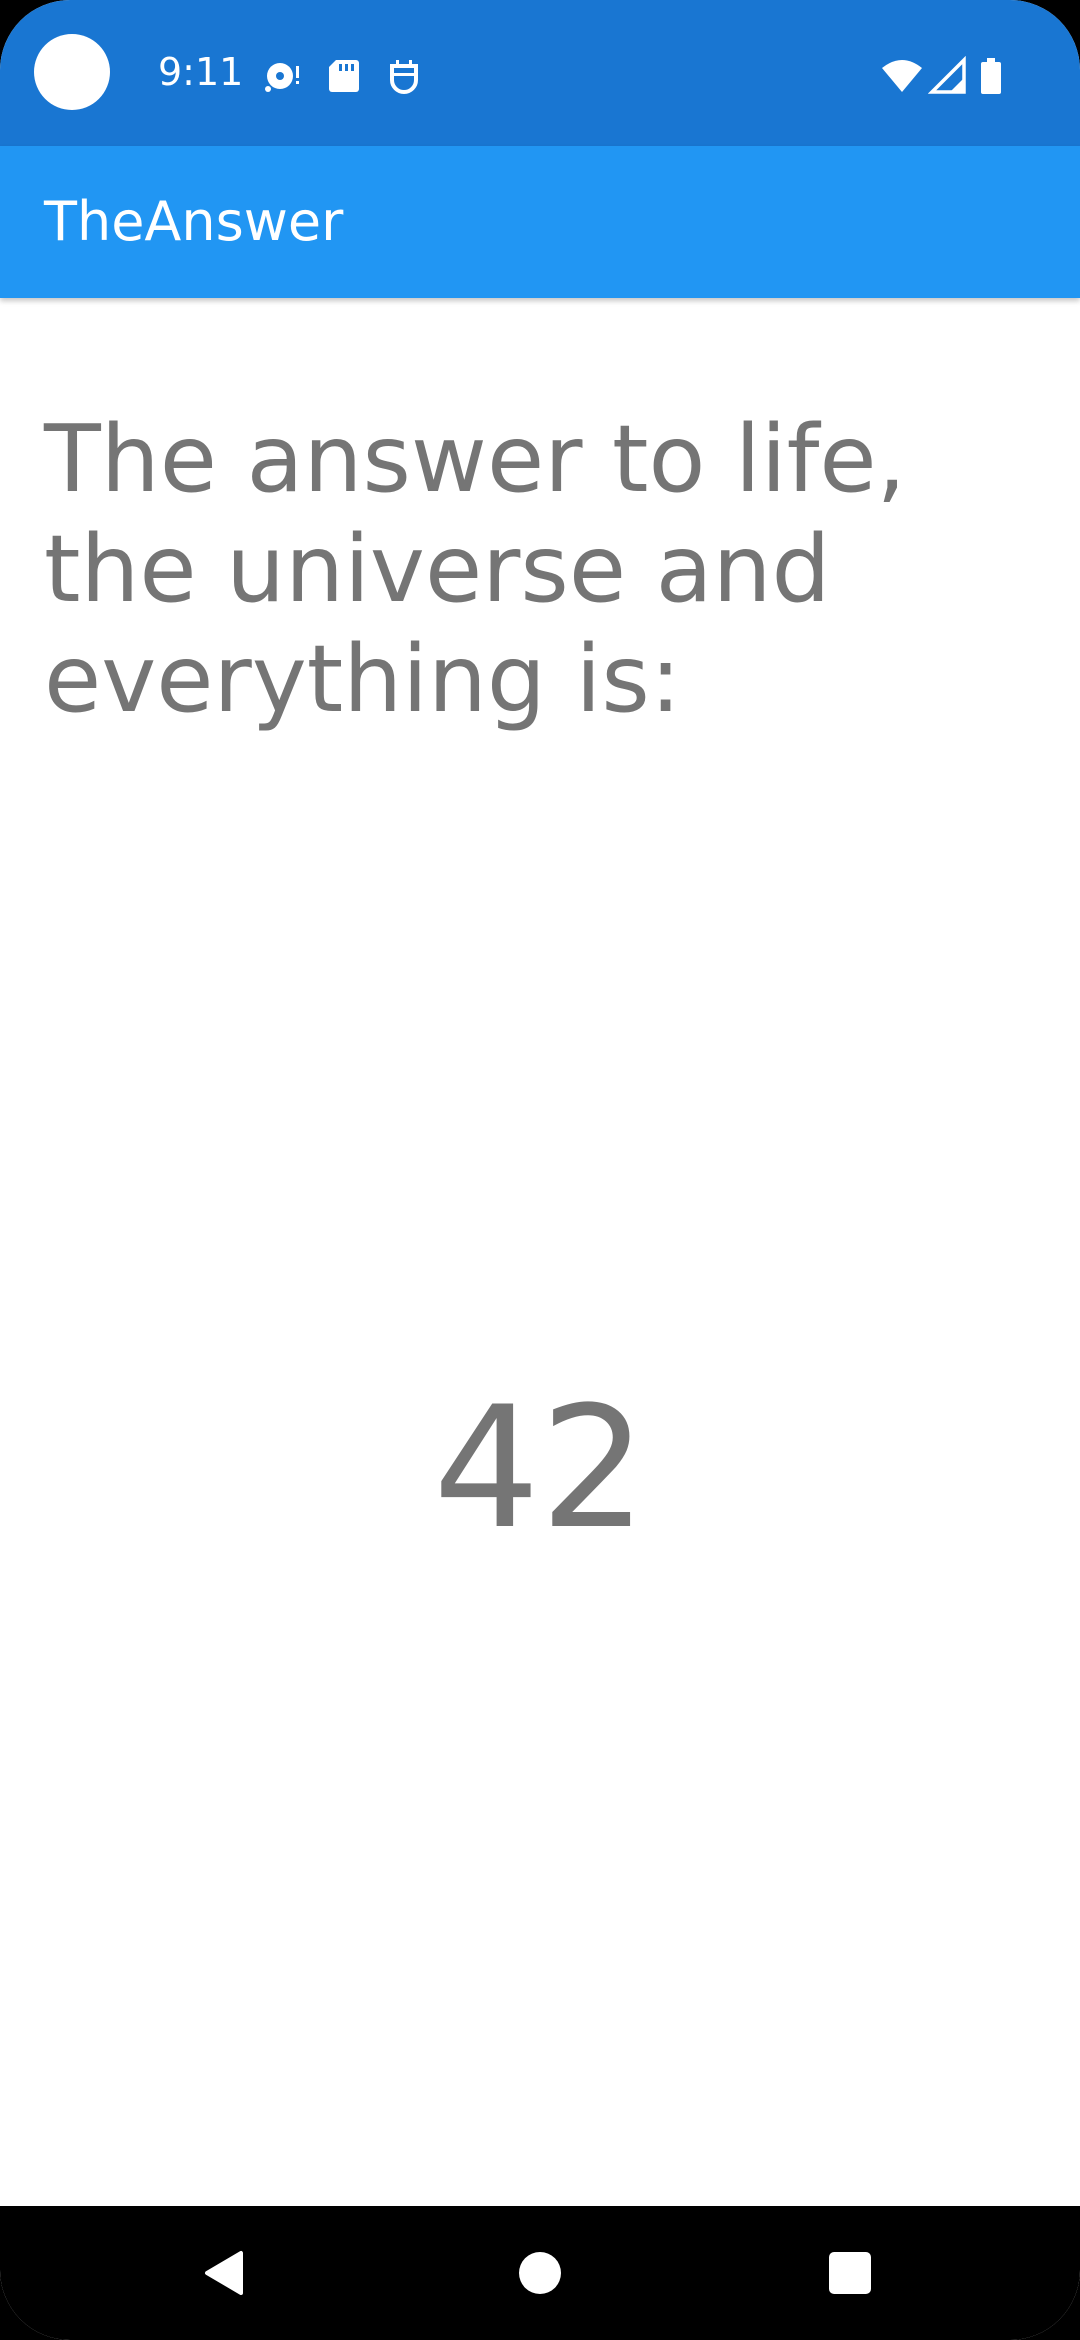  I want to click on recents-icon, so click(850, 2273).